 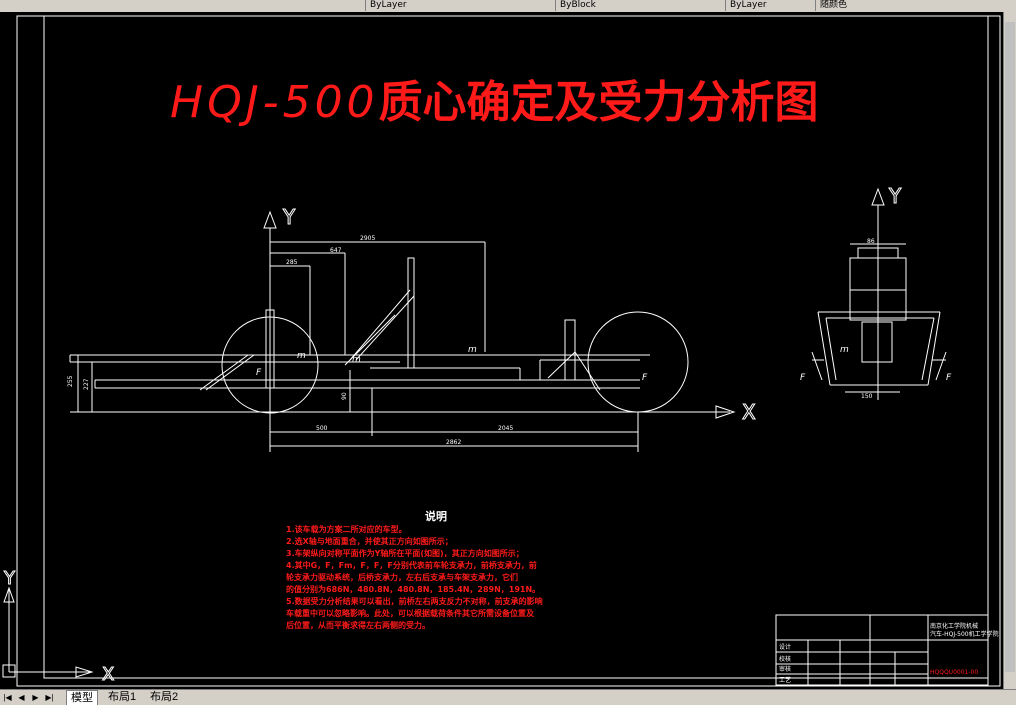 I want to click on mass-label-2: m, so click(x=356, y=360).